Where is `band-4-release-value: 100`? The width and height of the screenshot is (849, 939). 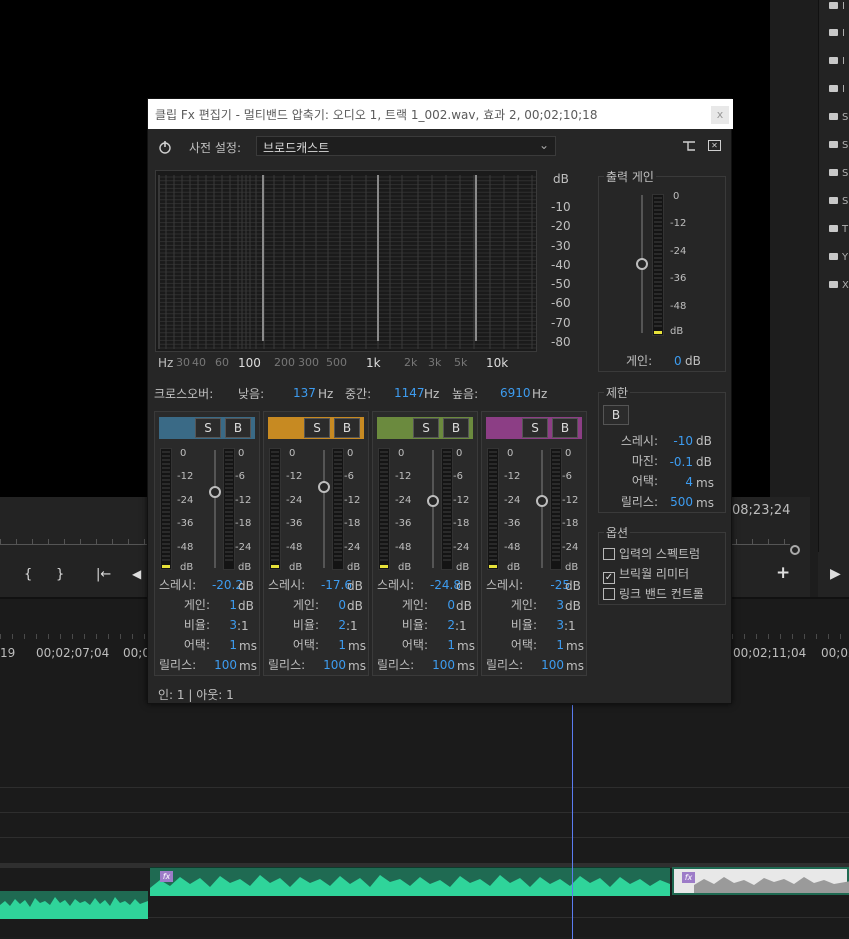
band-4-release-value: 100 is located at coordinates (547, 665).